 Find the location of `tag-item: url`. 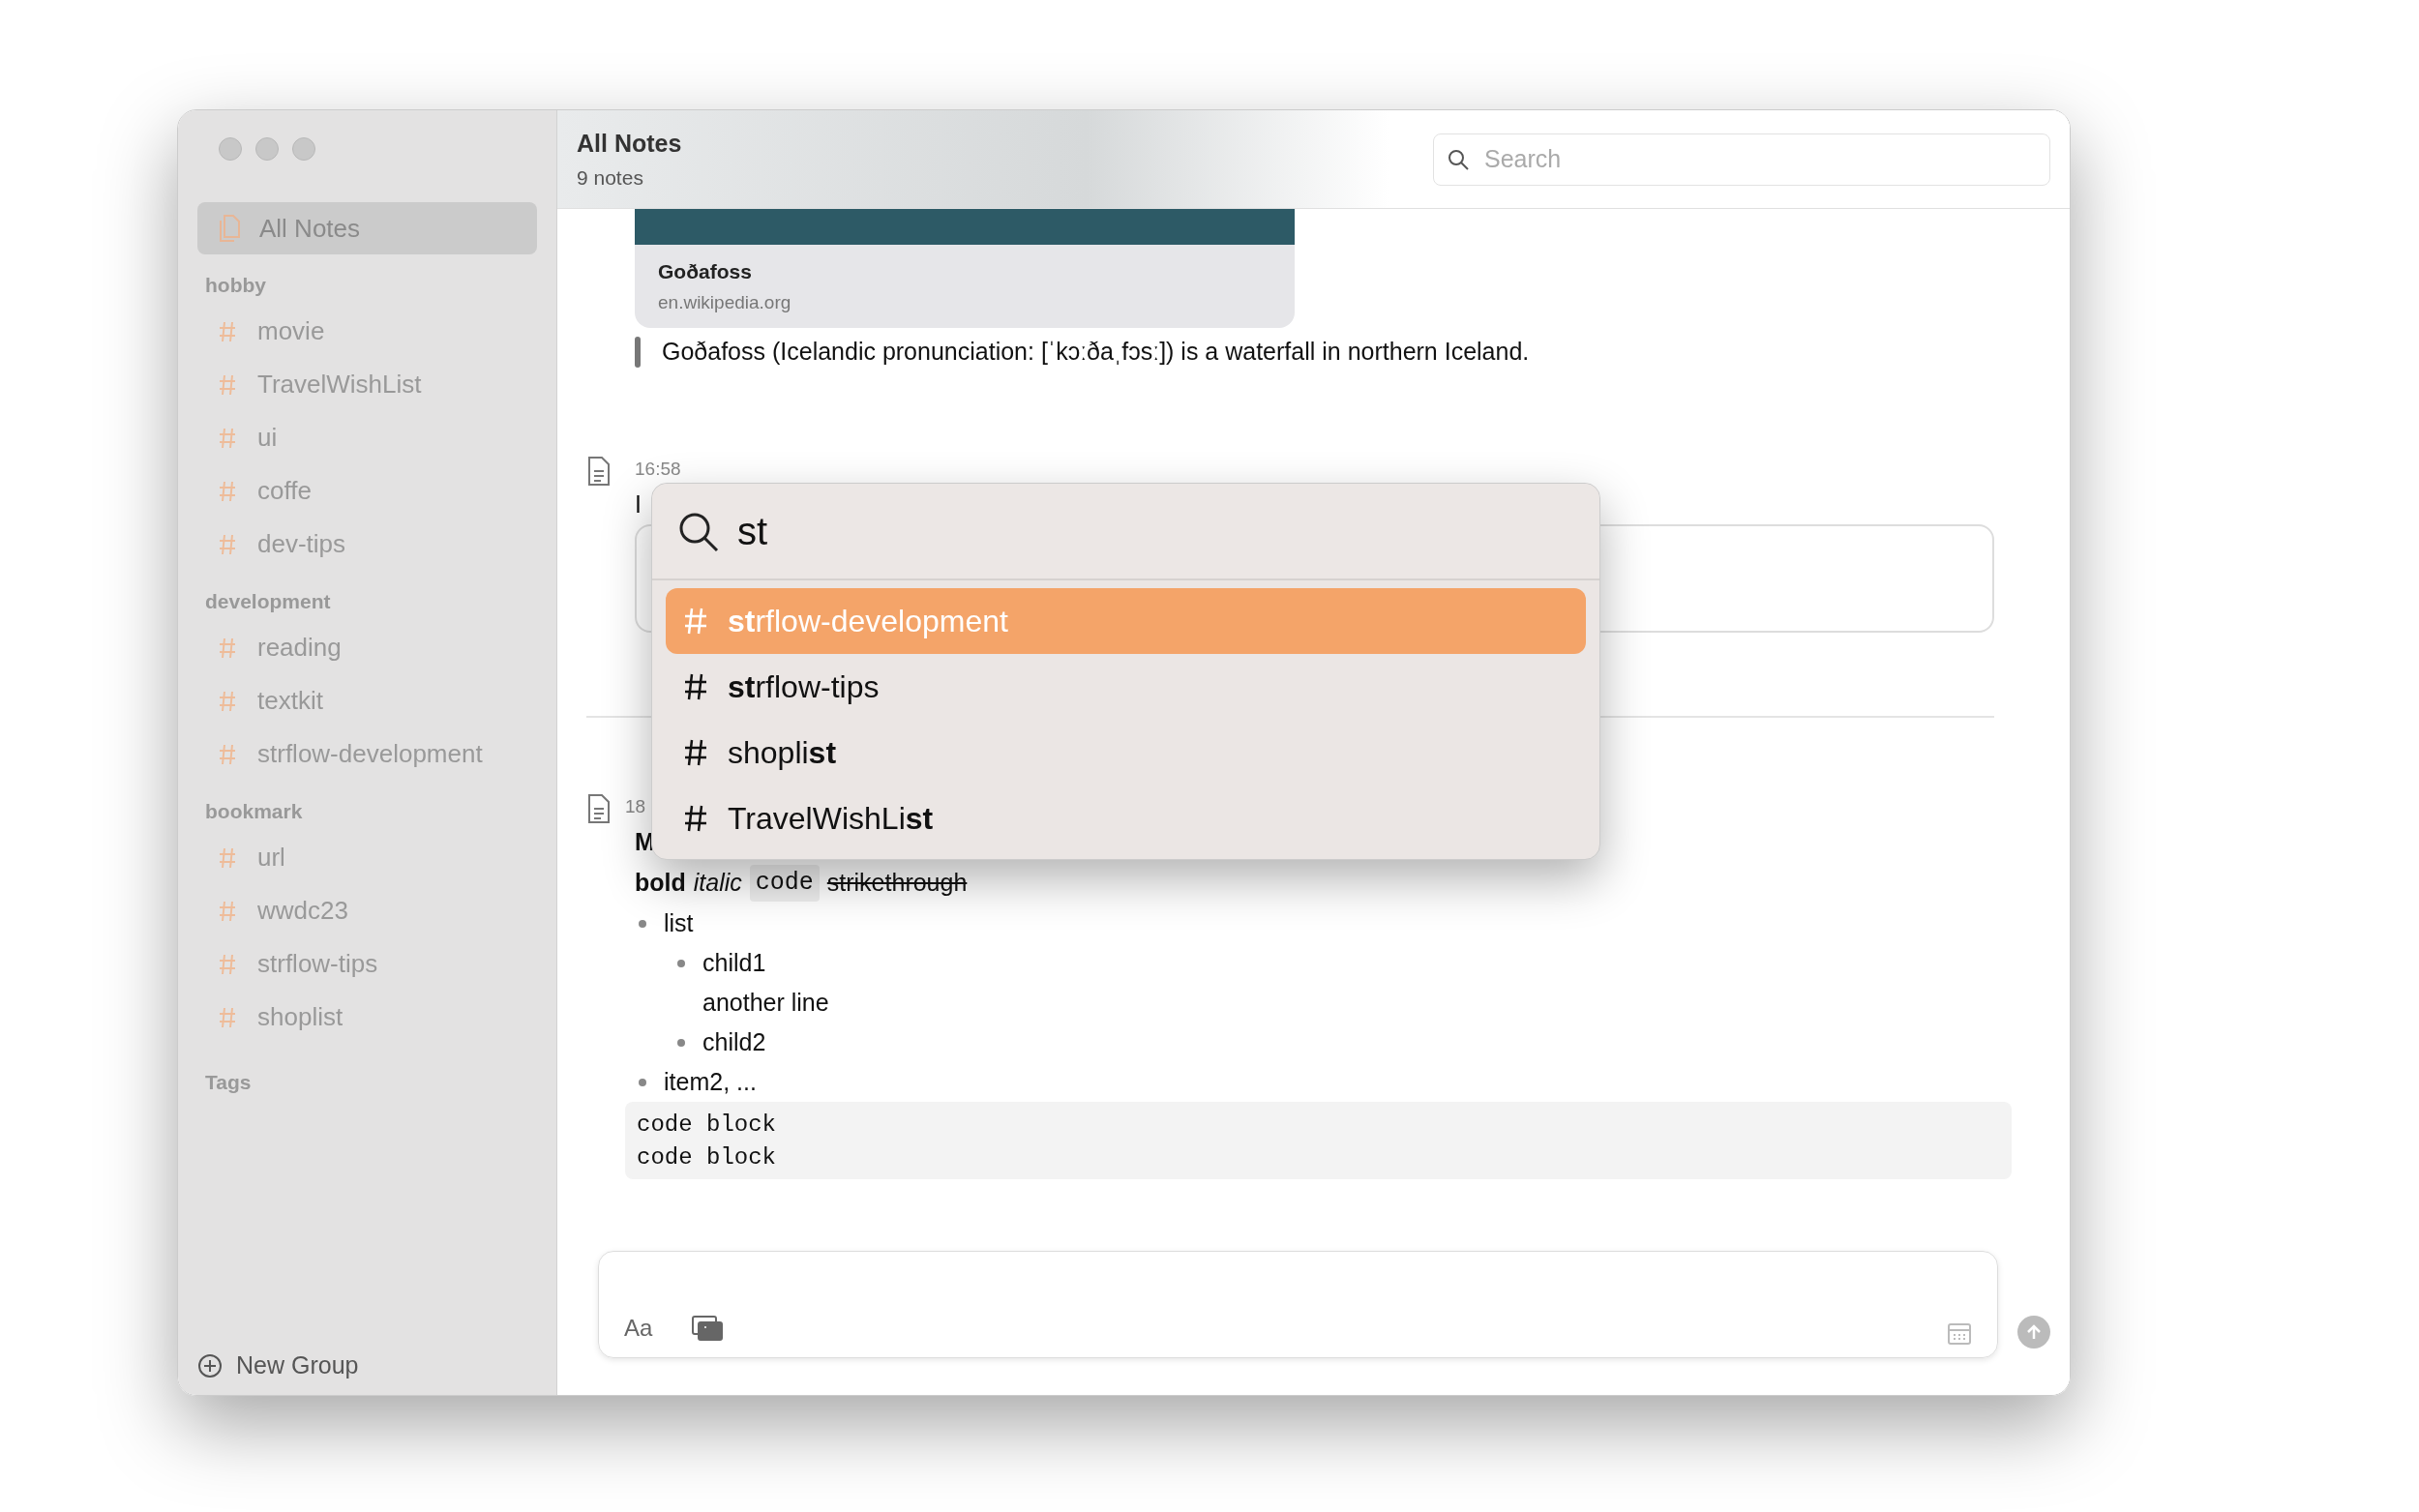

tag-item: url is located at coordinates (367, 858).